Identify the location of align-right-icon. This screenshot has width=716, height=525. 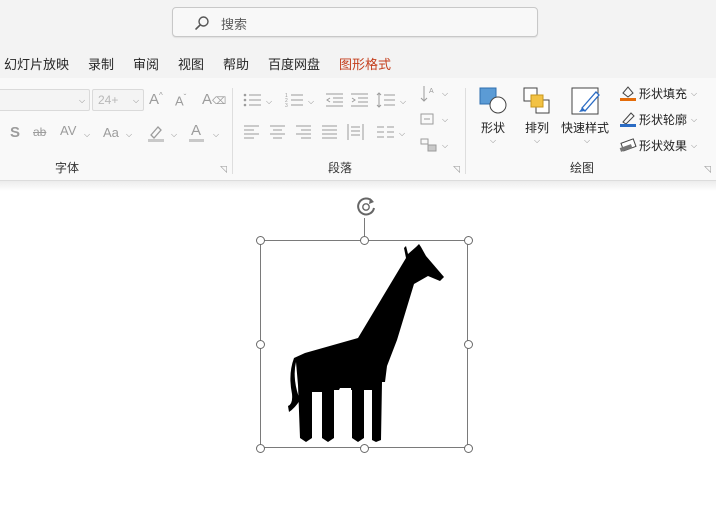
(304, 132).